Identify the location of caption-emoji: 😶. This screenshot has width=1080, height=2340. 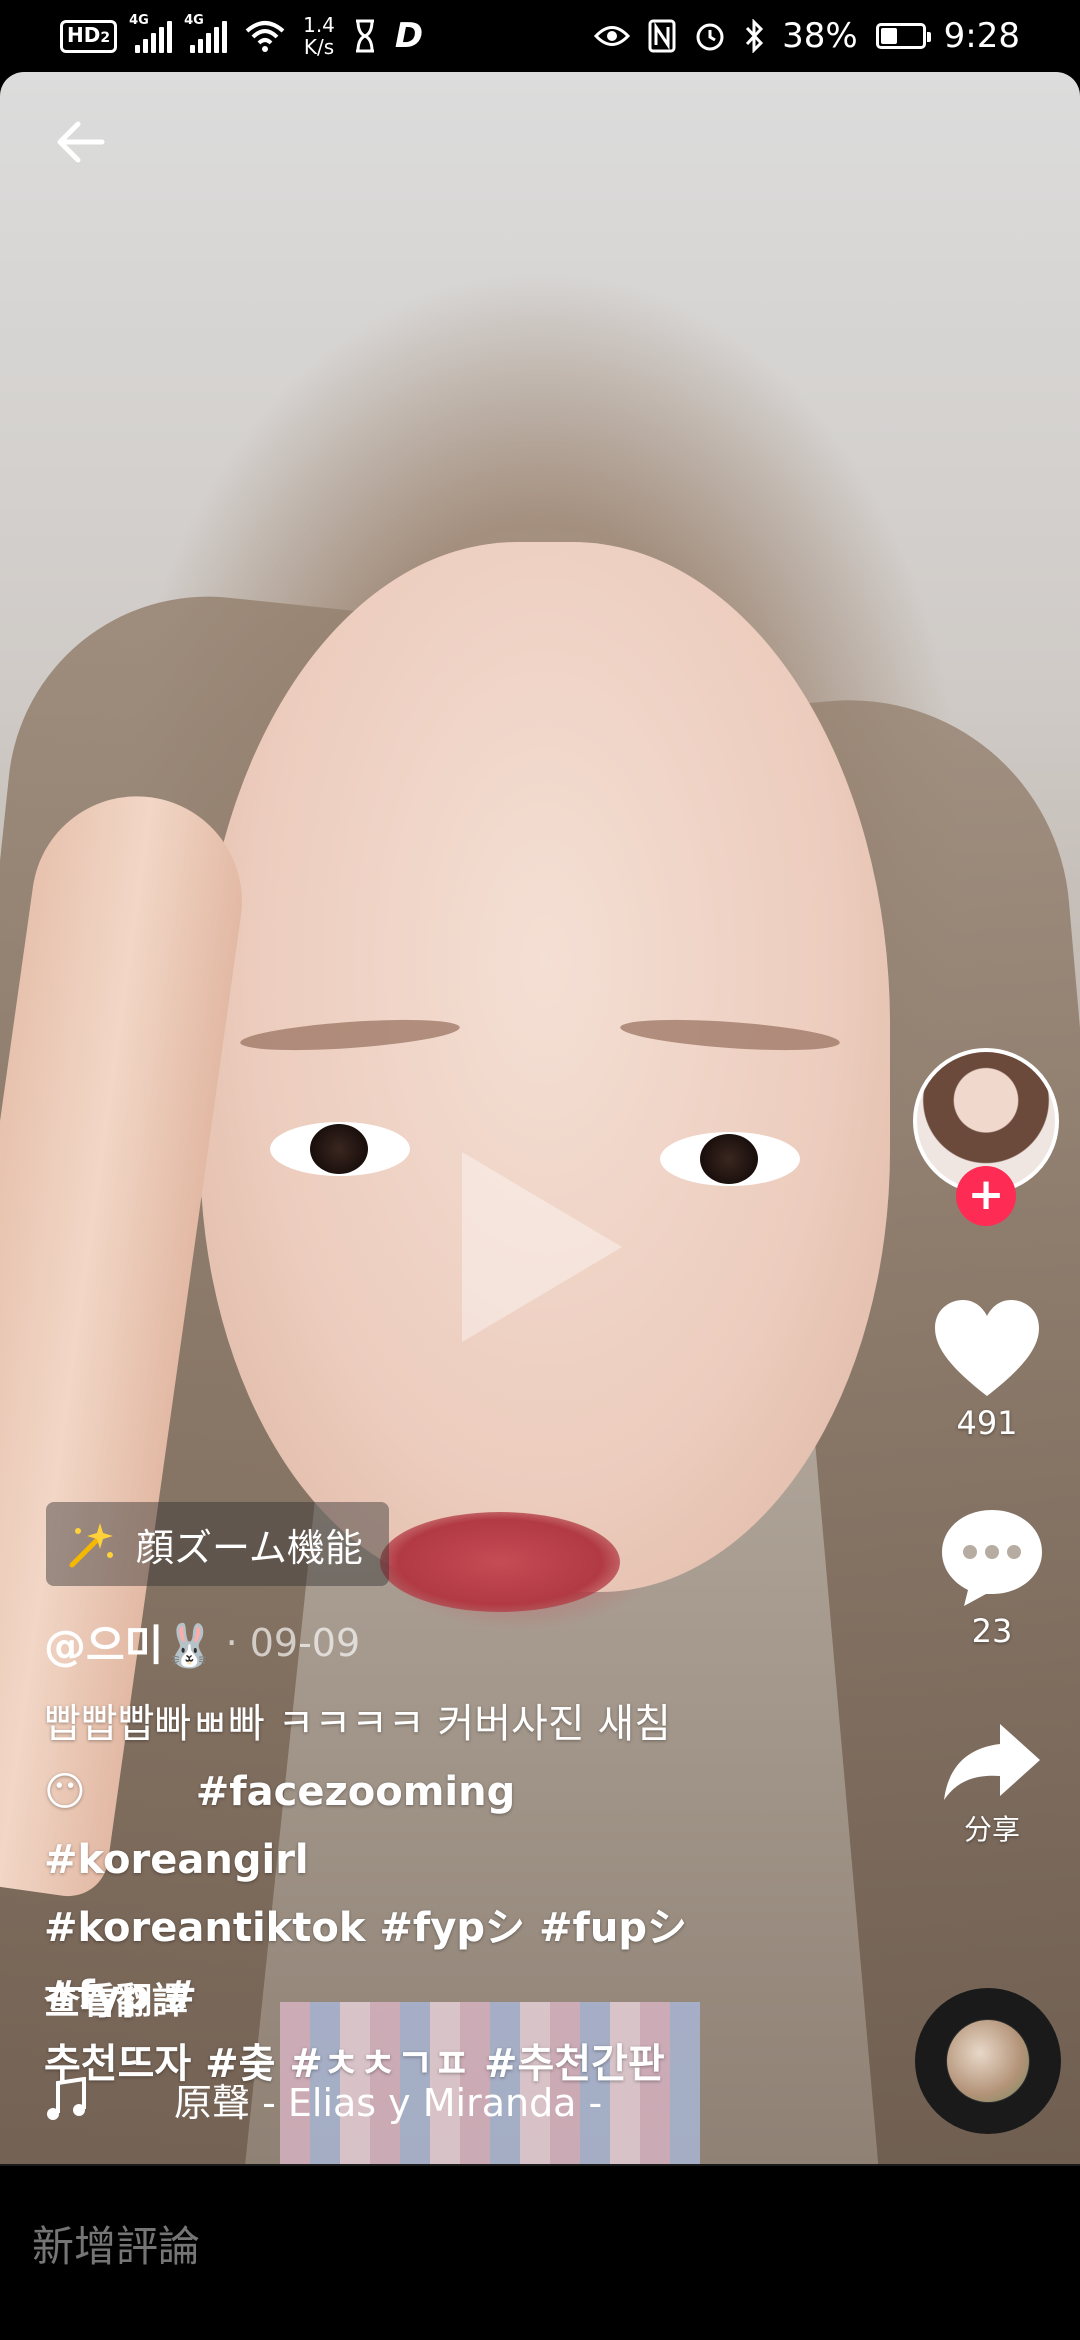
(65, 1792).